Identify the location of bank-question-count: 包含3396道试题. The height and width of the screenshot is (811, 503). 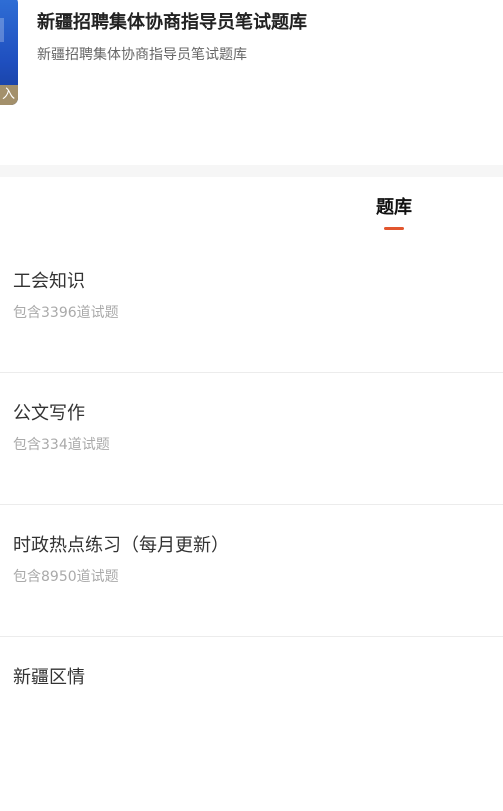
(66, 313).